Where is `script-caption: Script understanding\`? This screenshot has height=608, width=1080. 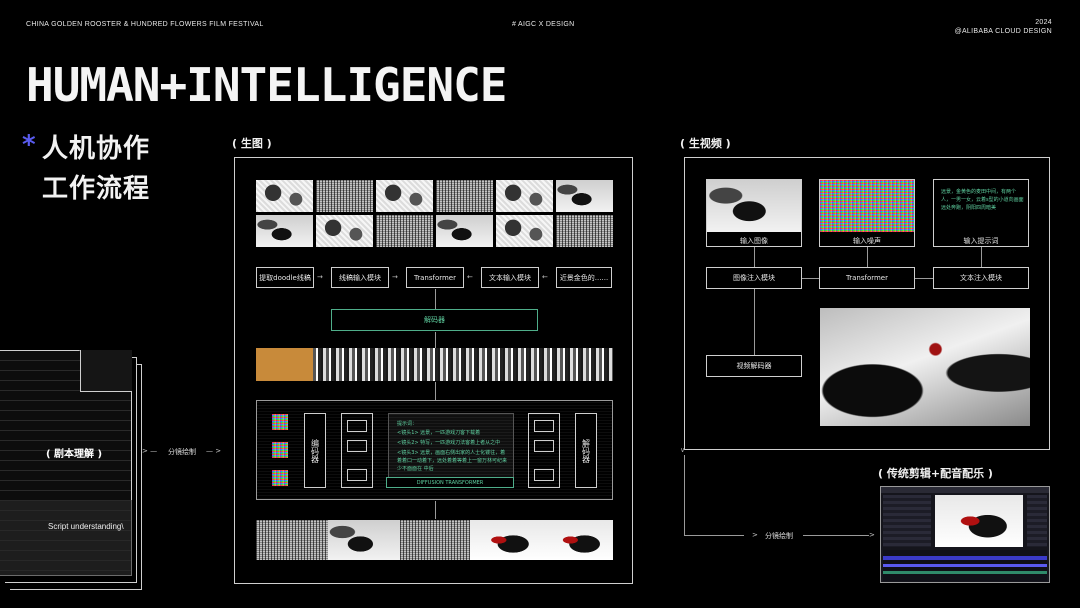 script-caption: Script understanding\ is located at coordinates (86, 526).